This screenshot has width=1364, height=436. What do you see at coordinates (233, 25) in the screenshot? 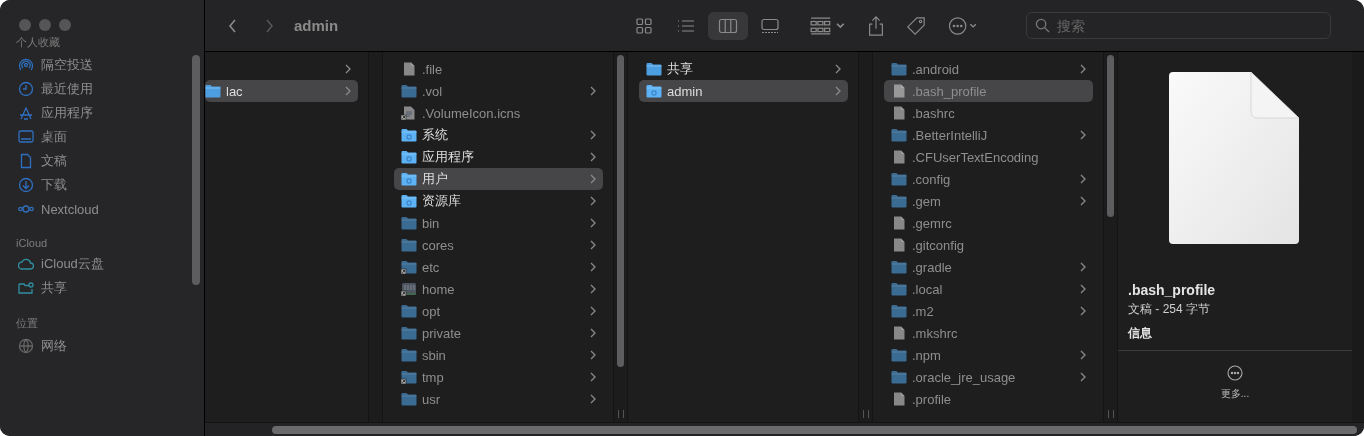
I see `back-button` at bounding box center [233, 25].